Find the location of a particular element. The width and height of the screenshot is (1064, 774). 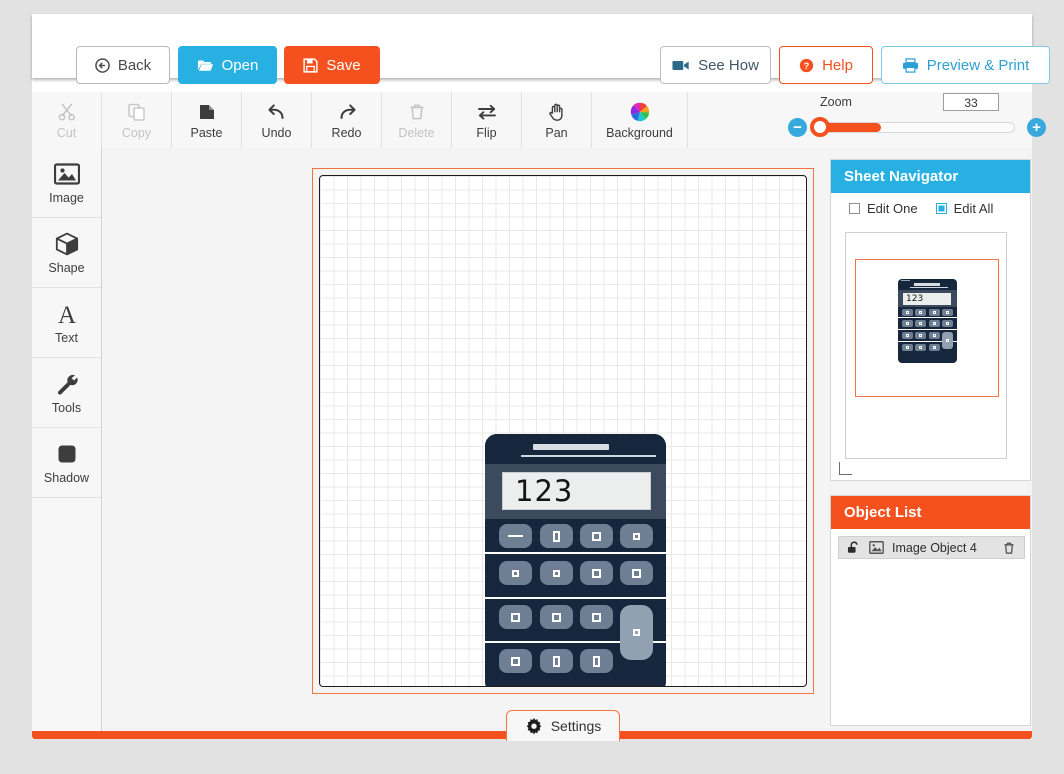

letter-a-icon: A is located at coordinates (67, 314).